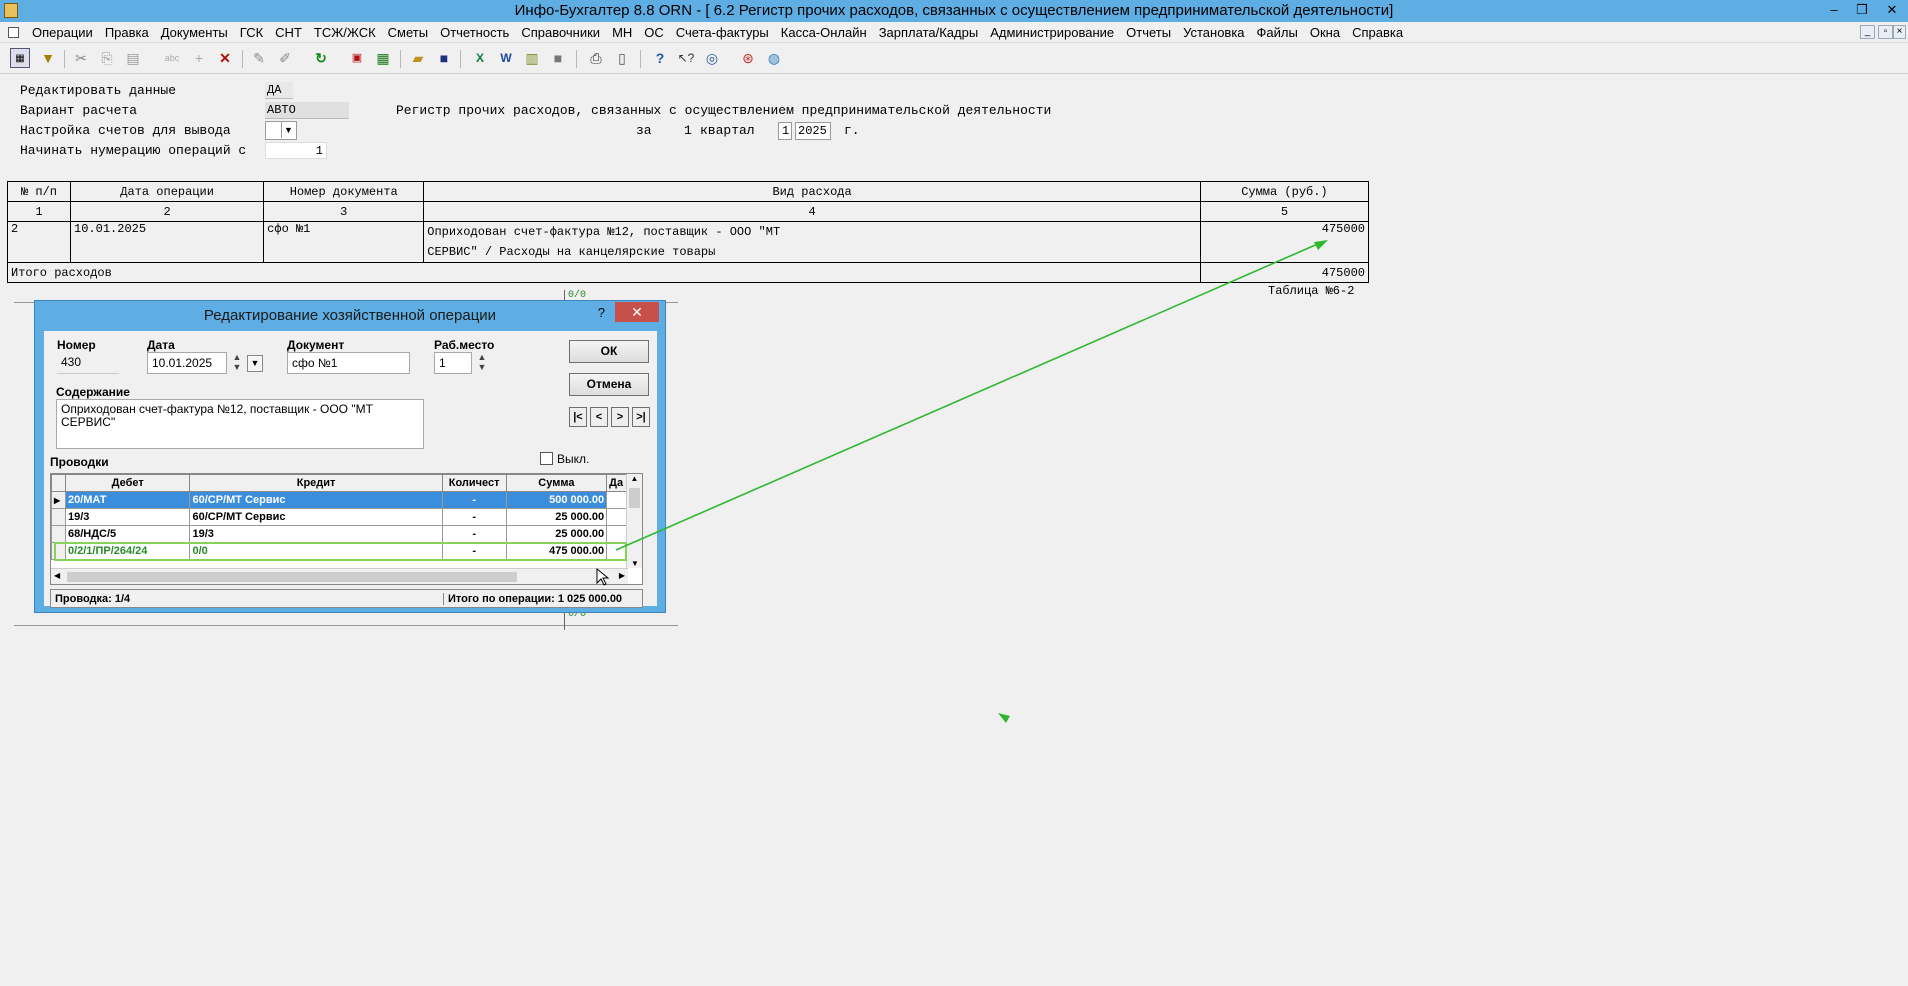 This screenshot has width=1908, height=986. Describe the element at coordinates (1321, 245) in the screenshot. I see `arrow-head-icon` at that location.